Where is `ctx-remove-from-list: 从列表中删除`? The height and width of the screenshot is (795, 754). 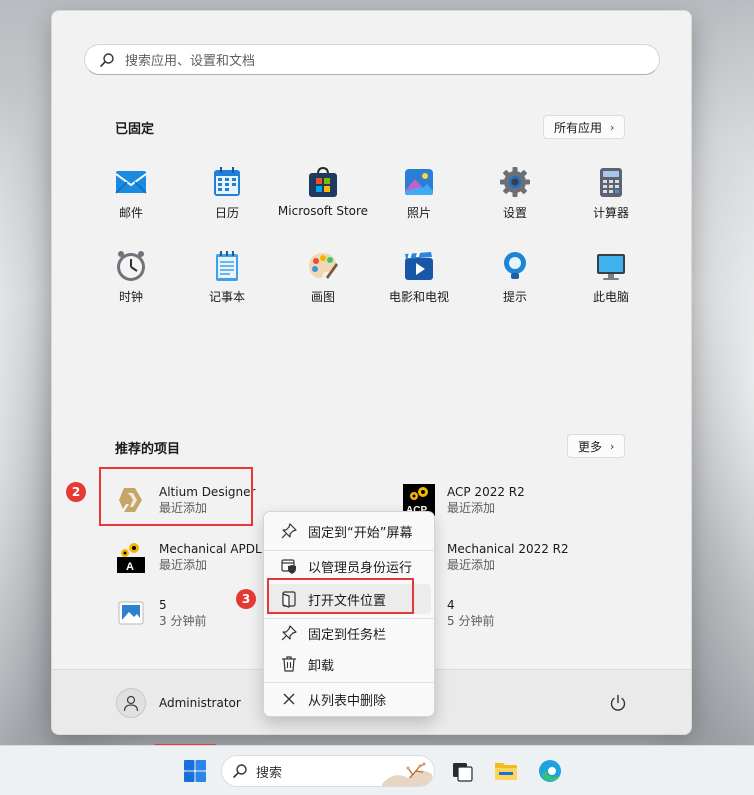
ctx-remove-from-list: 从列表中删除 is located at coordinates (349, 699).